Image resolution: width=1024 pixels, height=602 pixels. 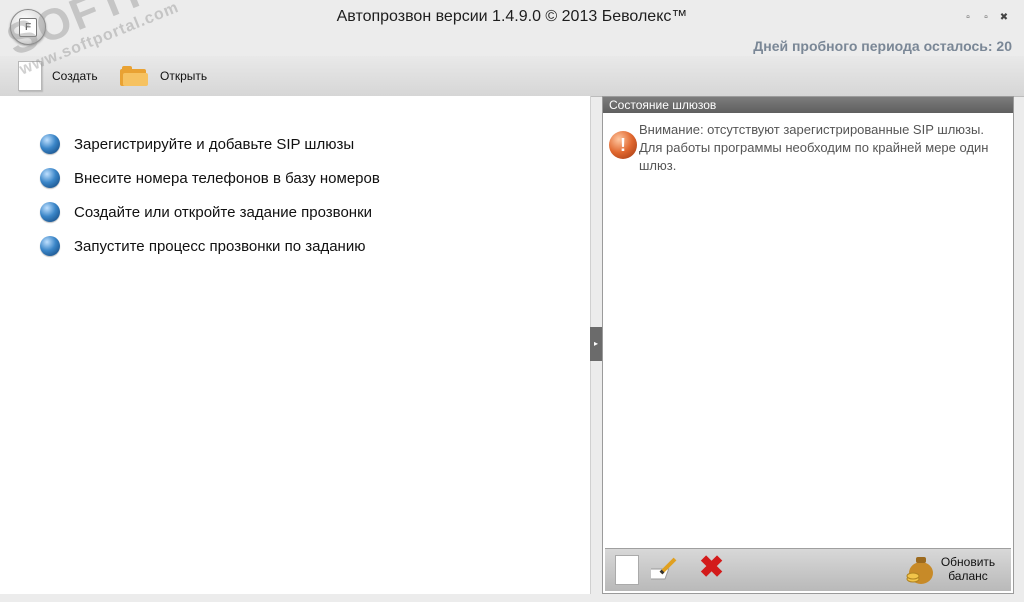 What do you see at coordinates (1004, 18) in the screenshot?
I see `close-button: ✖` at bounding box center [1004, 18].